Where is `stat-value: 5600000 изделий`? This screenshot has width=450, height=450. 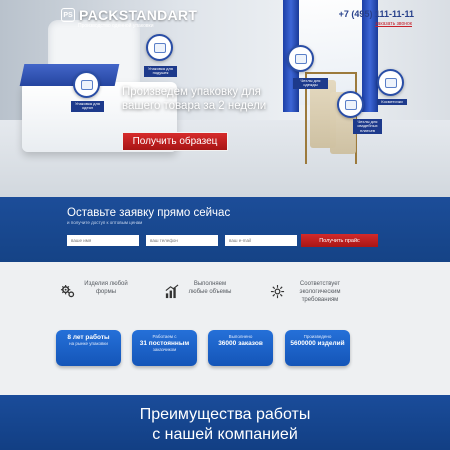 stat-value: 5600000 изделий is located at coordinates (317, 343).